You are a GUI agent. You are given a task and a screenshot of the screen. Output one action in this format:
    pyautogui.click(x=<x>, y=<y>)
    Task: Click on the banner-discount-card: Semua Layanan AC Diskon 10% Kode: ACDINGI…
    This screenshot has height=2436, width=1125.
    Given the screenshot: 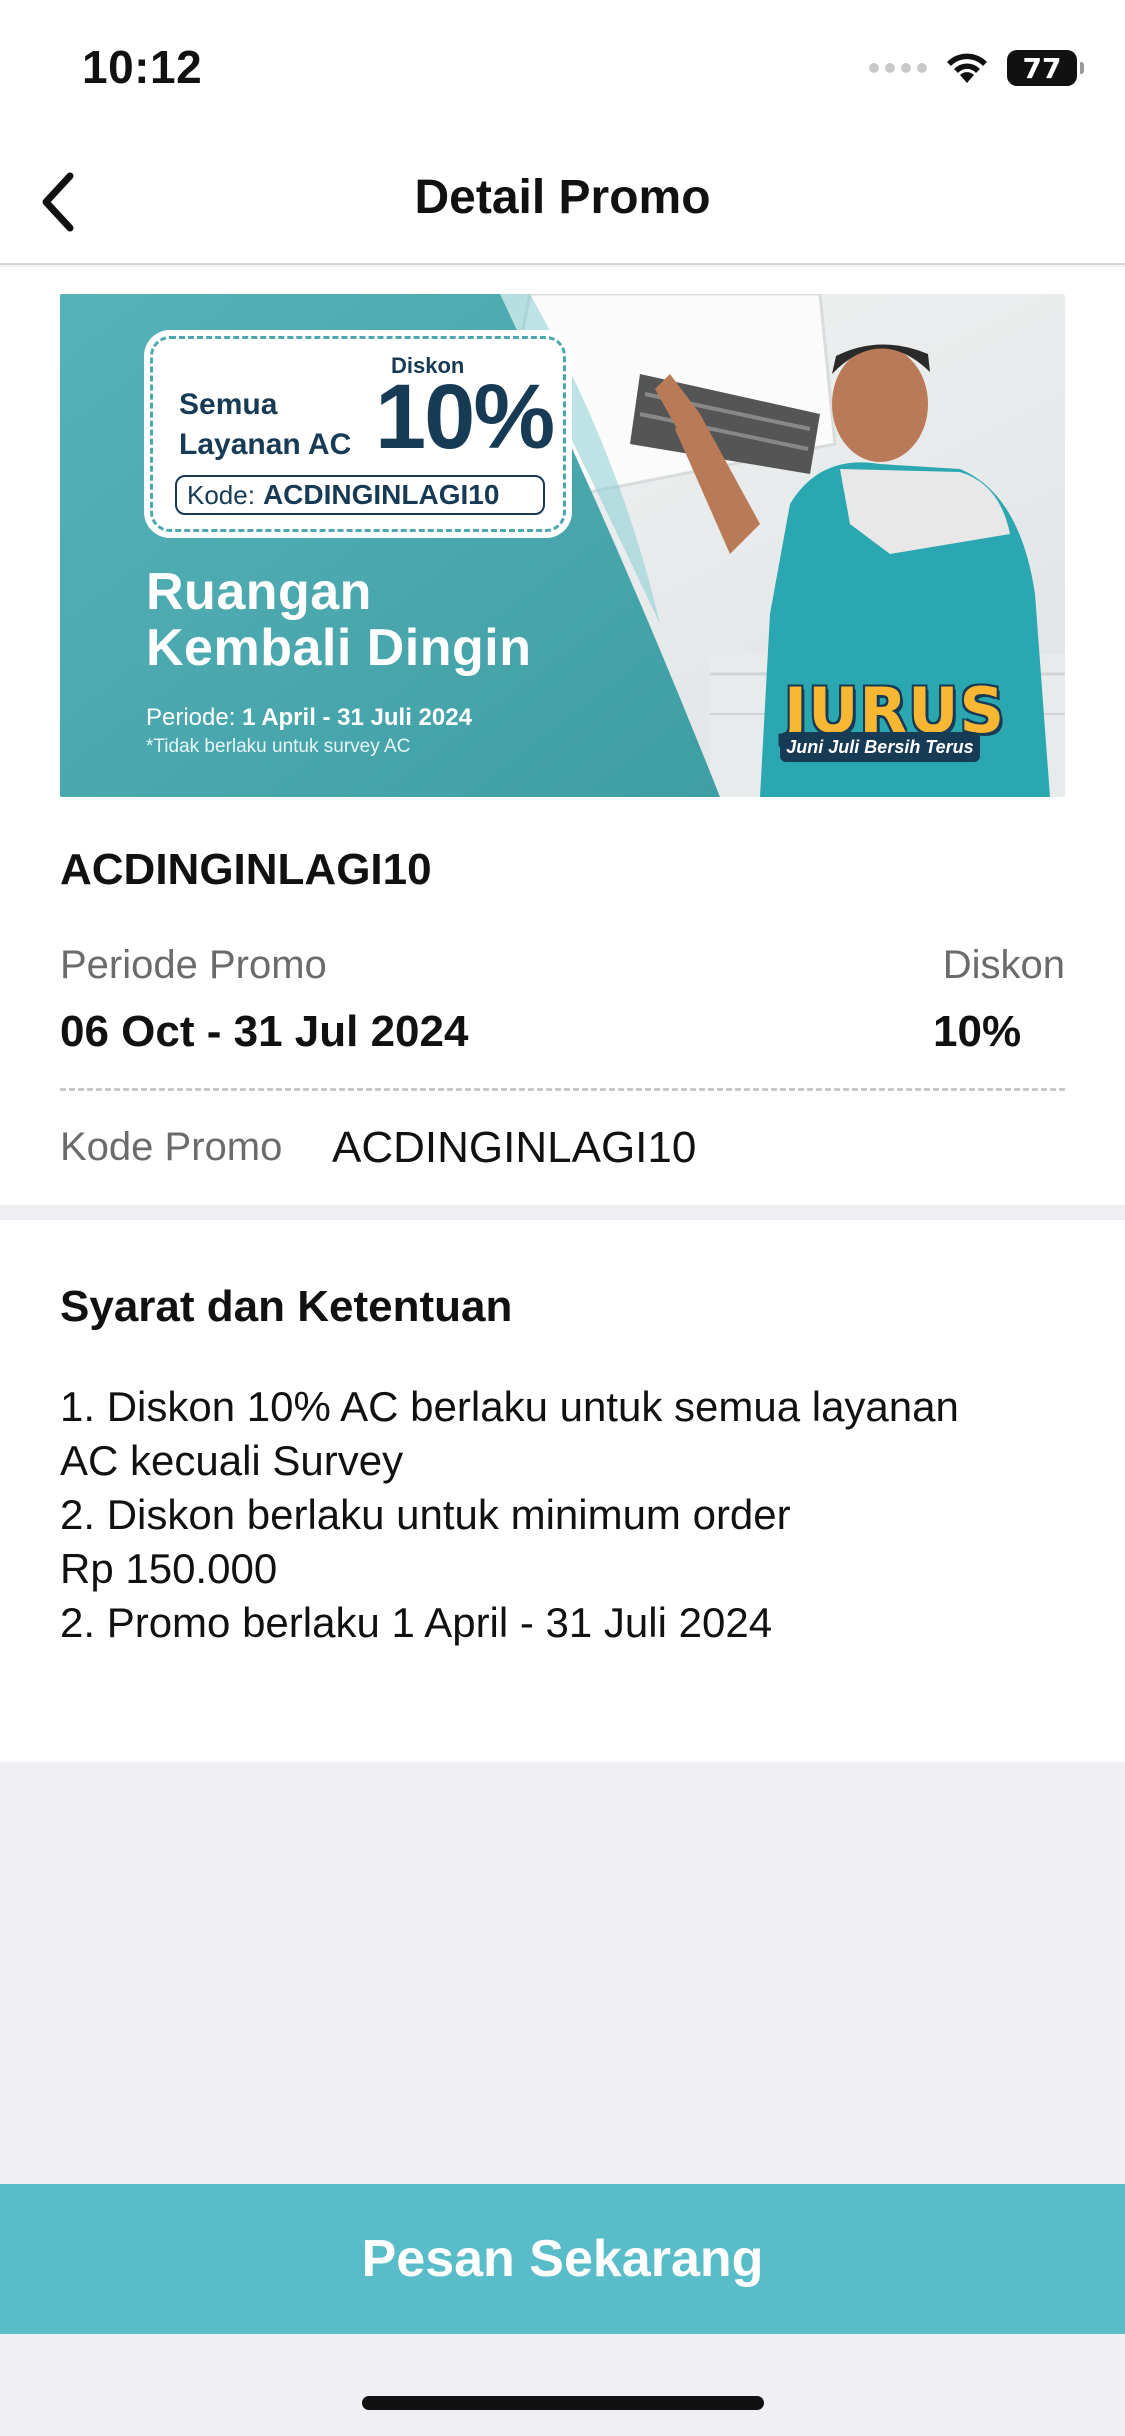 What is the action you would take?
    pyautogui.click(x=358, y=434)
    